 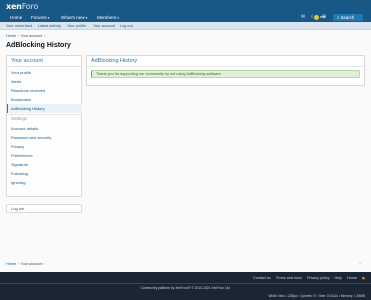 I want to click on rss-icon: ◼, so click(x=363, y=278).